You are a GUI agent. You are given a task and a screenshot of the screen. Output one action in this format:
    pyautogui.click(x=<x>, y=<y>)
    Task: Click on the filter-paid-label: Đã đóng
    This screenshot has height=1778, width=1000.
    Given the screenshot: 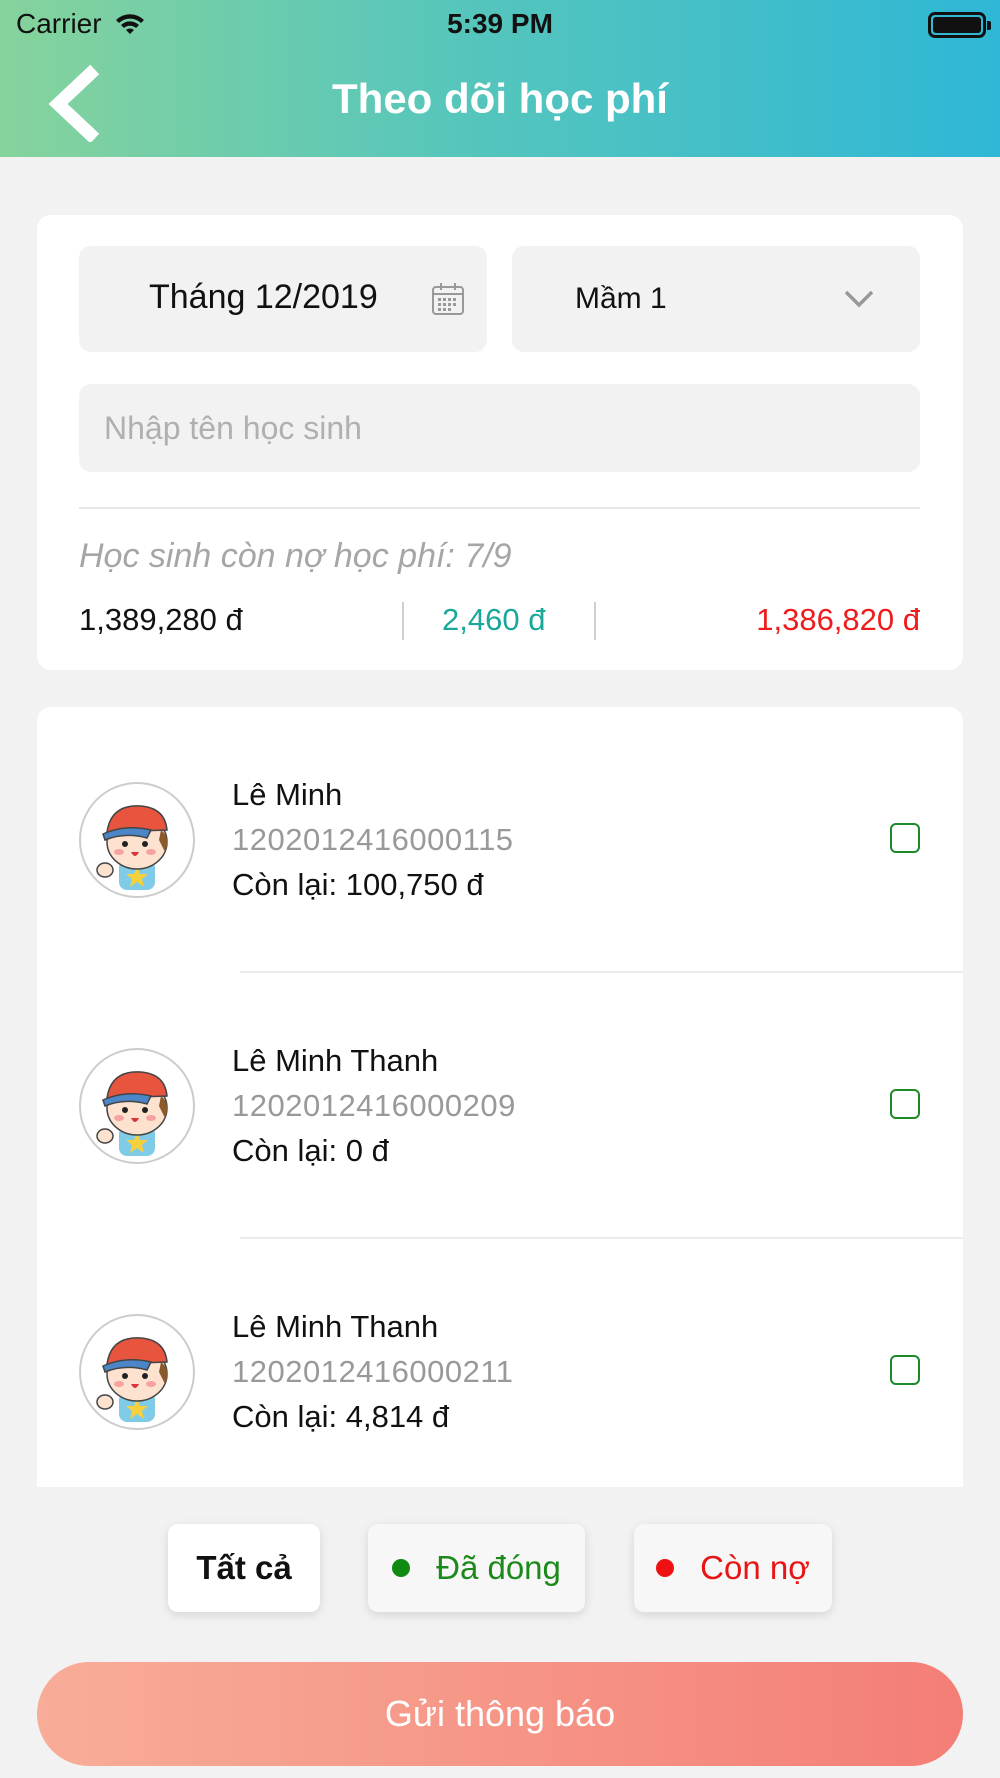 What is the action you would take?
    pyautogui.click(x=498, y=1567)
    